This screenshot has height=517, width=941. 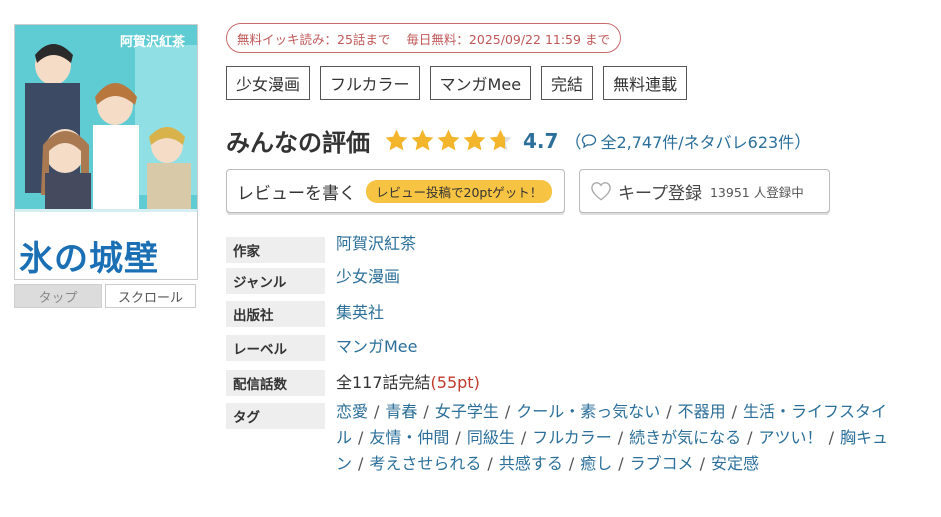 What do you see at coordinates (383, 382) in the screenshot?
I see `episodes-text: 全117話完結` at bounding box center [383, 382].